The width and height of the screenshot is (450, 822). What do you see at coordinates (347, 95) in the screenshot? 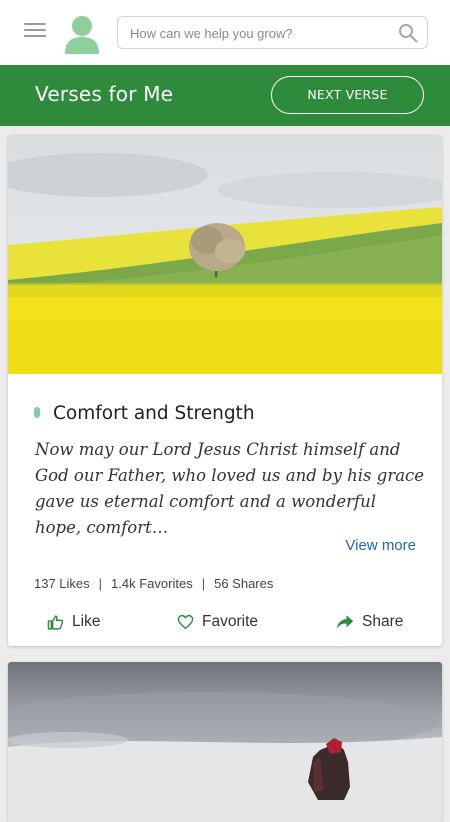
I see `next-verse-button: NEXT VERSE` at bounding box center [347, 95].